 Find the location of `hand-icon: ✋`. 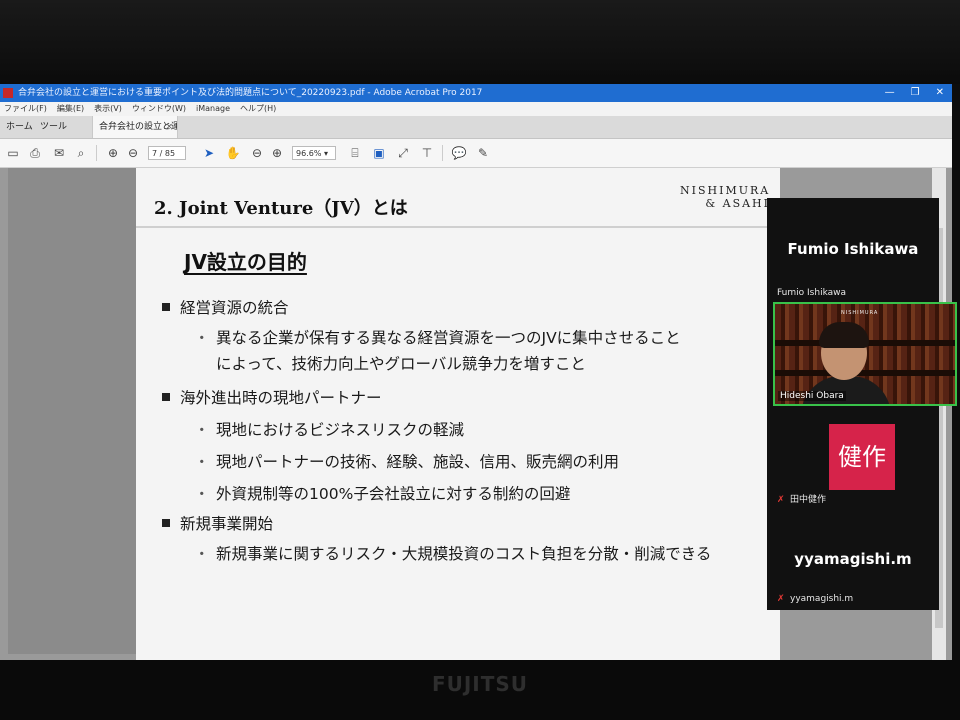

hand-icon: ✋ is located at coordinates (233, 153).